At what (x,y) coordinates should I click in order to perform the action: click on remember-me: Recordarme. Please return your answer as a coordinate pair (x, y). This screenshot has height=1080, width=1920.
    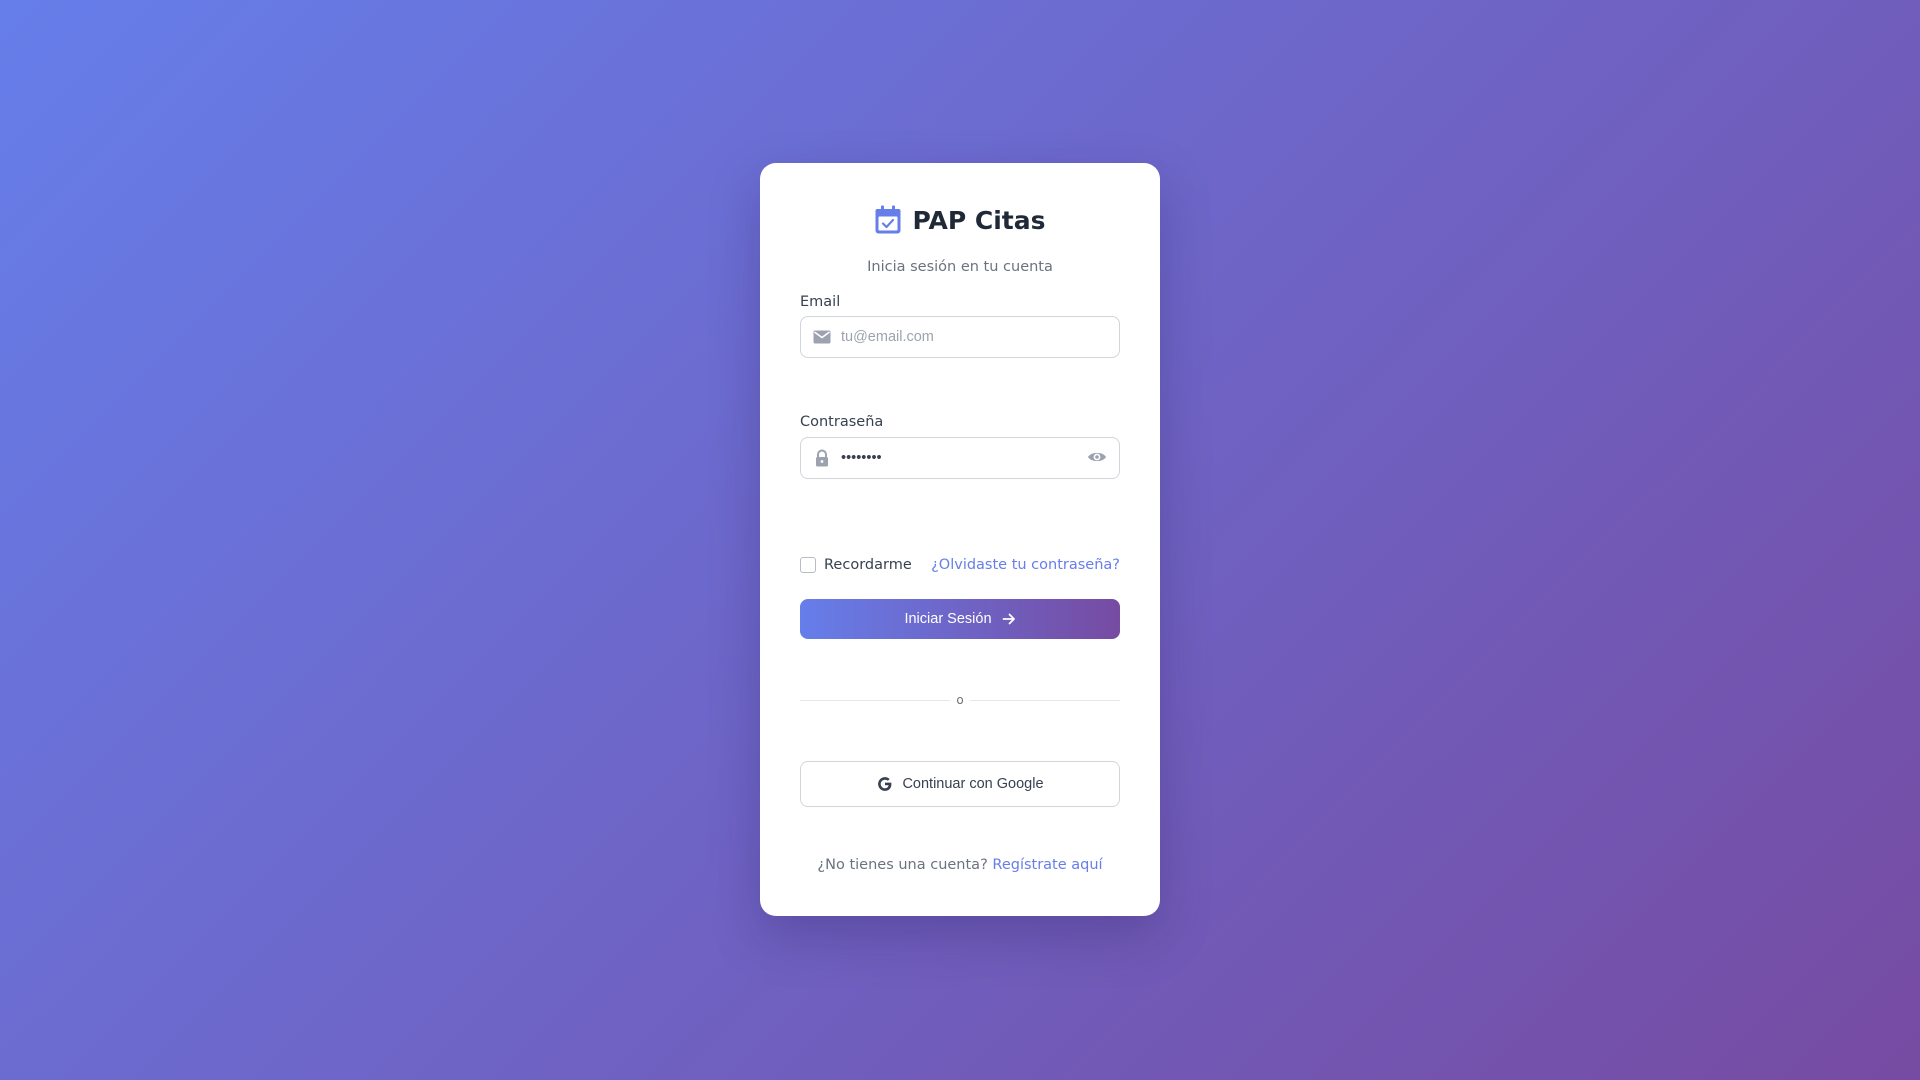
    Looking at the image, I should click on (856, 565).